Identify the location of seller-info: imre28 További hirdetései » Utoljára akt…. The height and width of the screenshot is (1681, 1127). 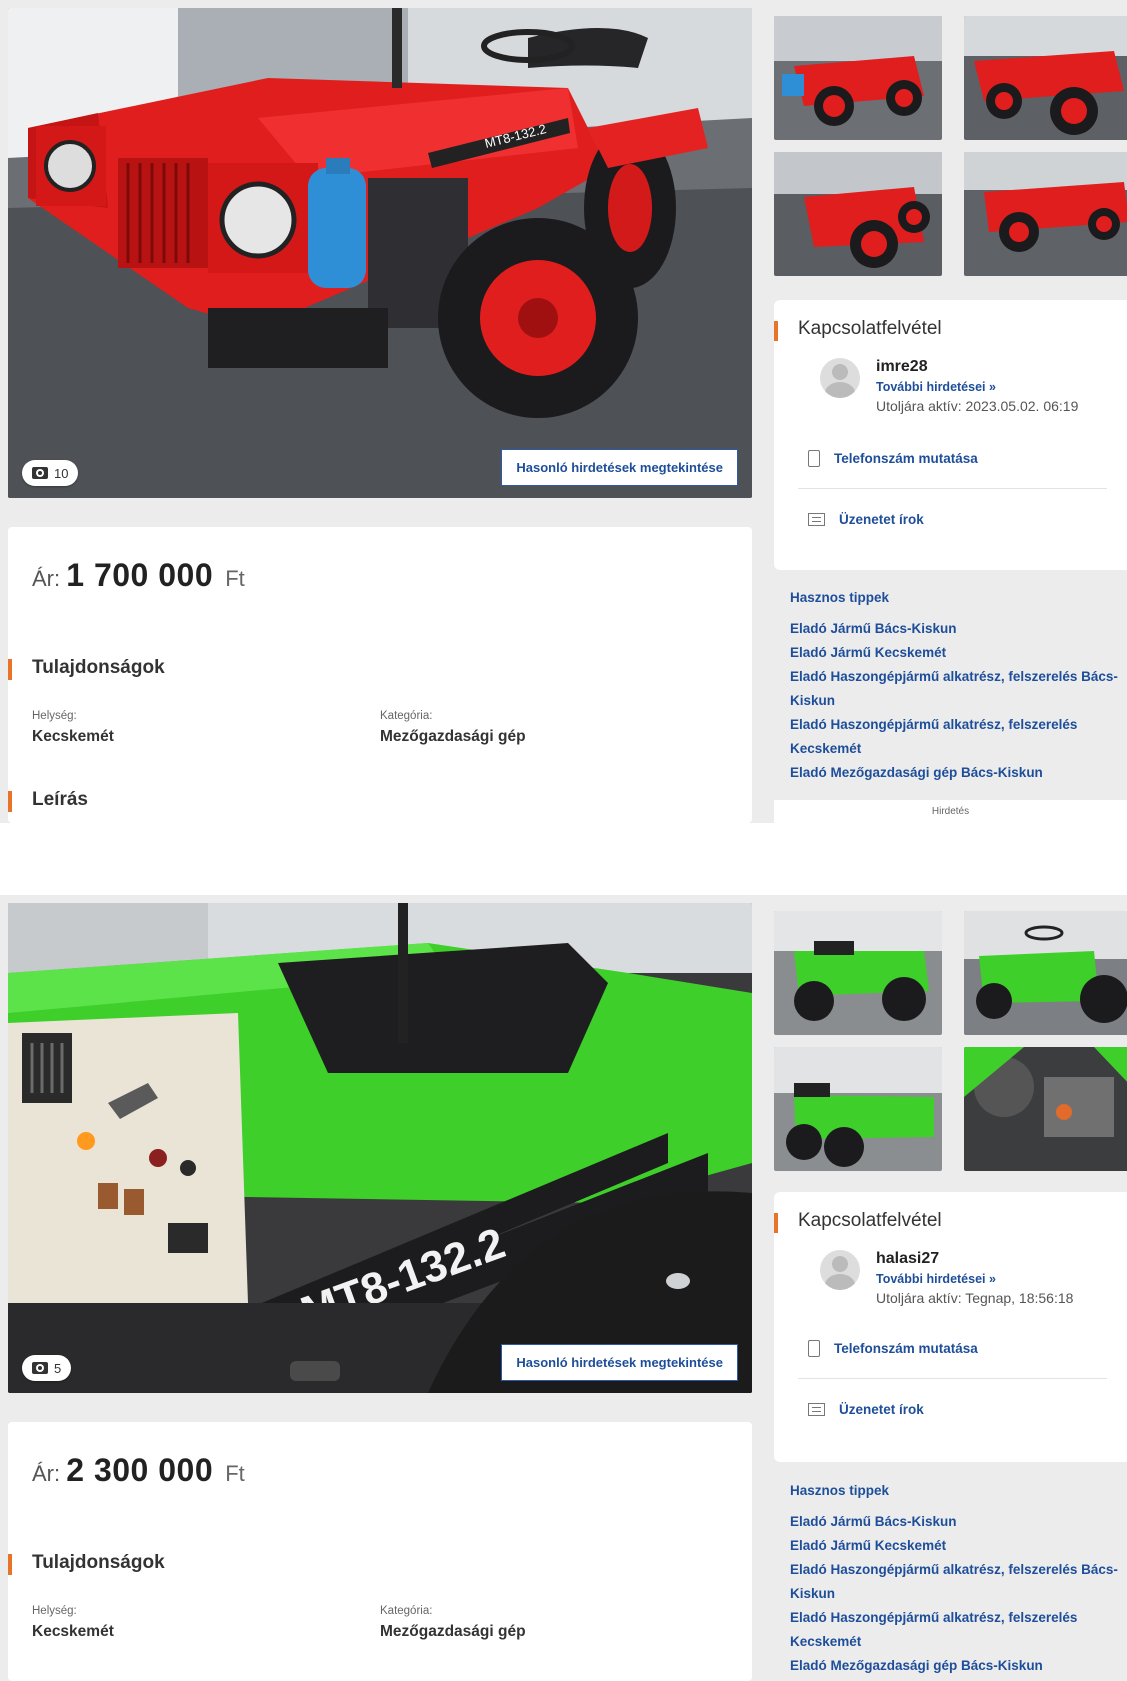
(963, 386).